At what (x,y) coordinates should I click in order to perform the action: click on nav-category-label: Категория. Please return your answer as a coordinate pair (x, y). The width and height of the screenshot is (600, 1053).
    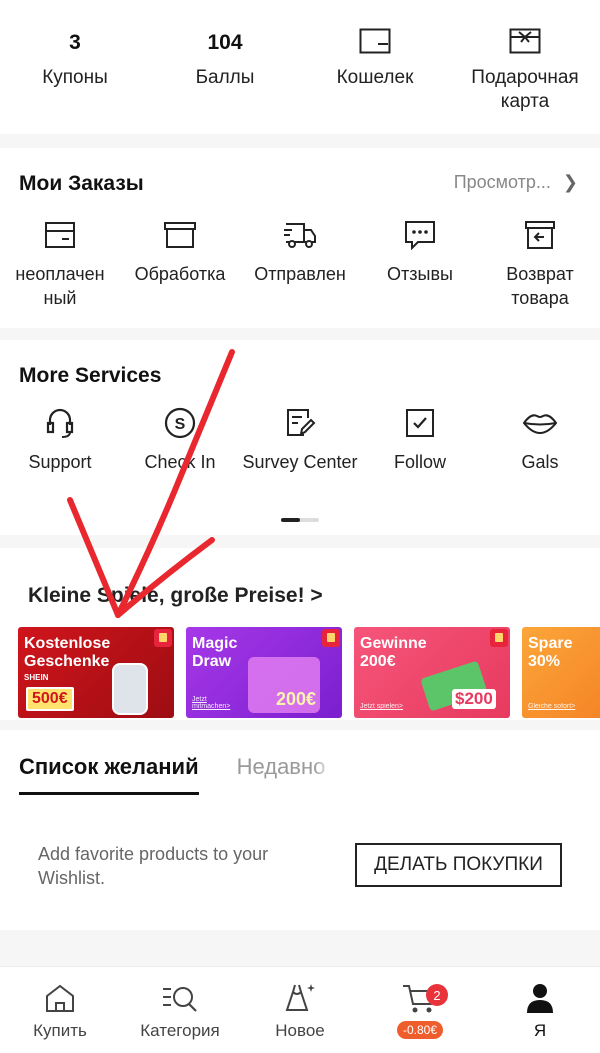
    Looking at the image, I should click on (180, 1030).